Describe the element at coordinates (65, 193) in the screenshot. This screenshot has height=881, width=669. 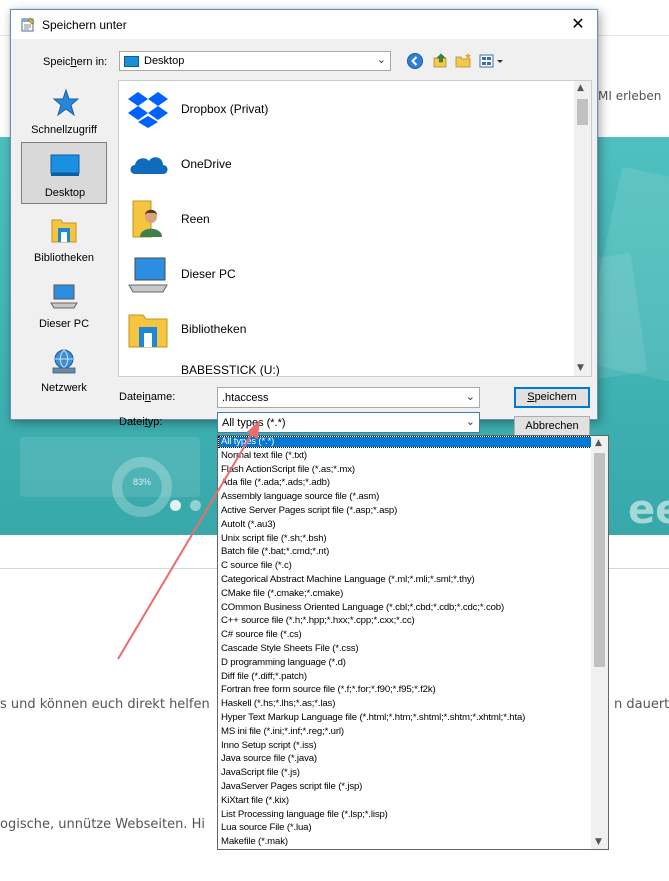
I see `place-label: Desktop` at that location.